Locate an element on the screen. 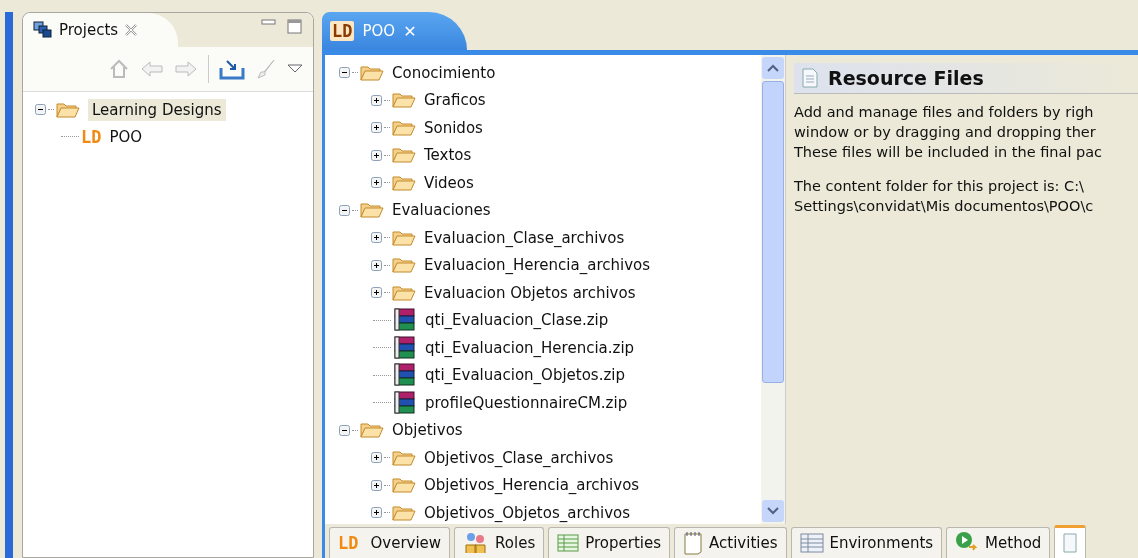  tree-item: Graficos is located at coordinates (455, 100).